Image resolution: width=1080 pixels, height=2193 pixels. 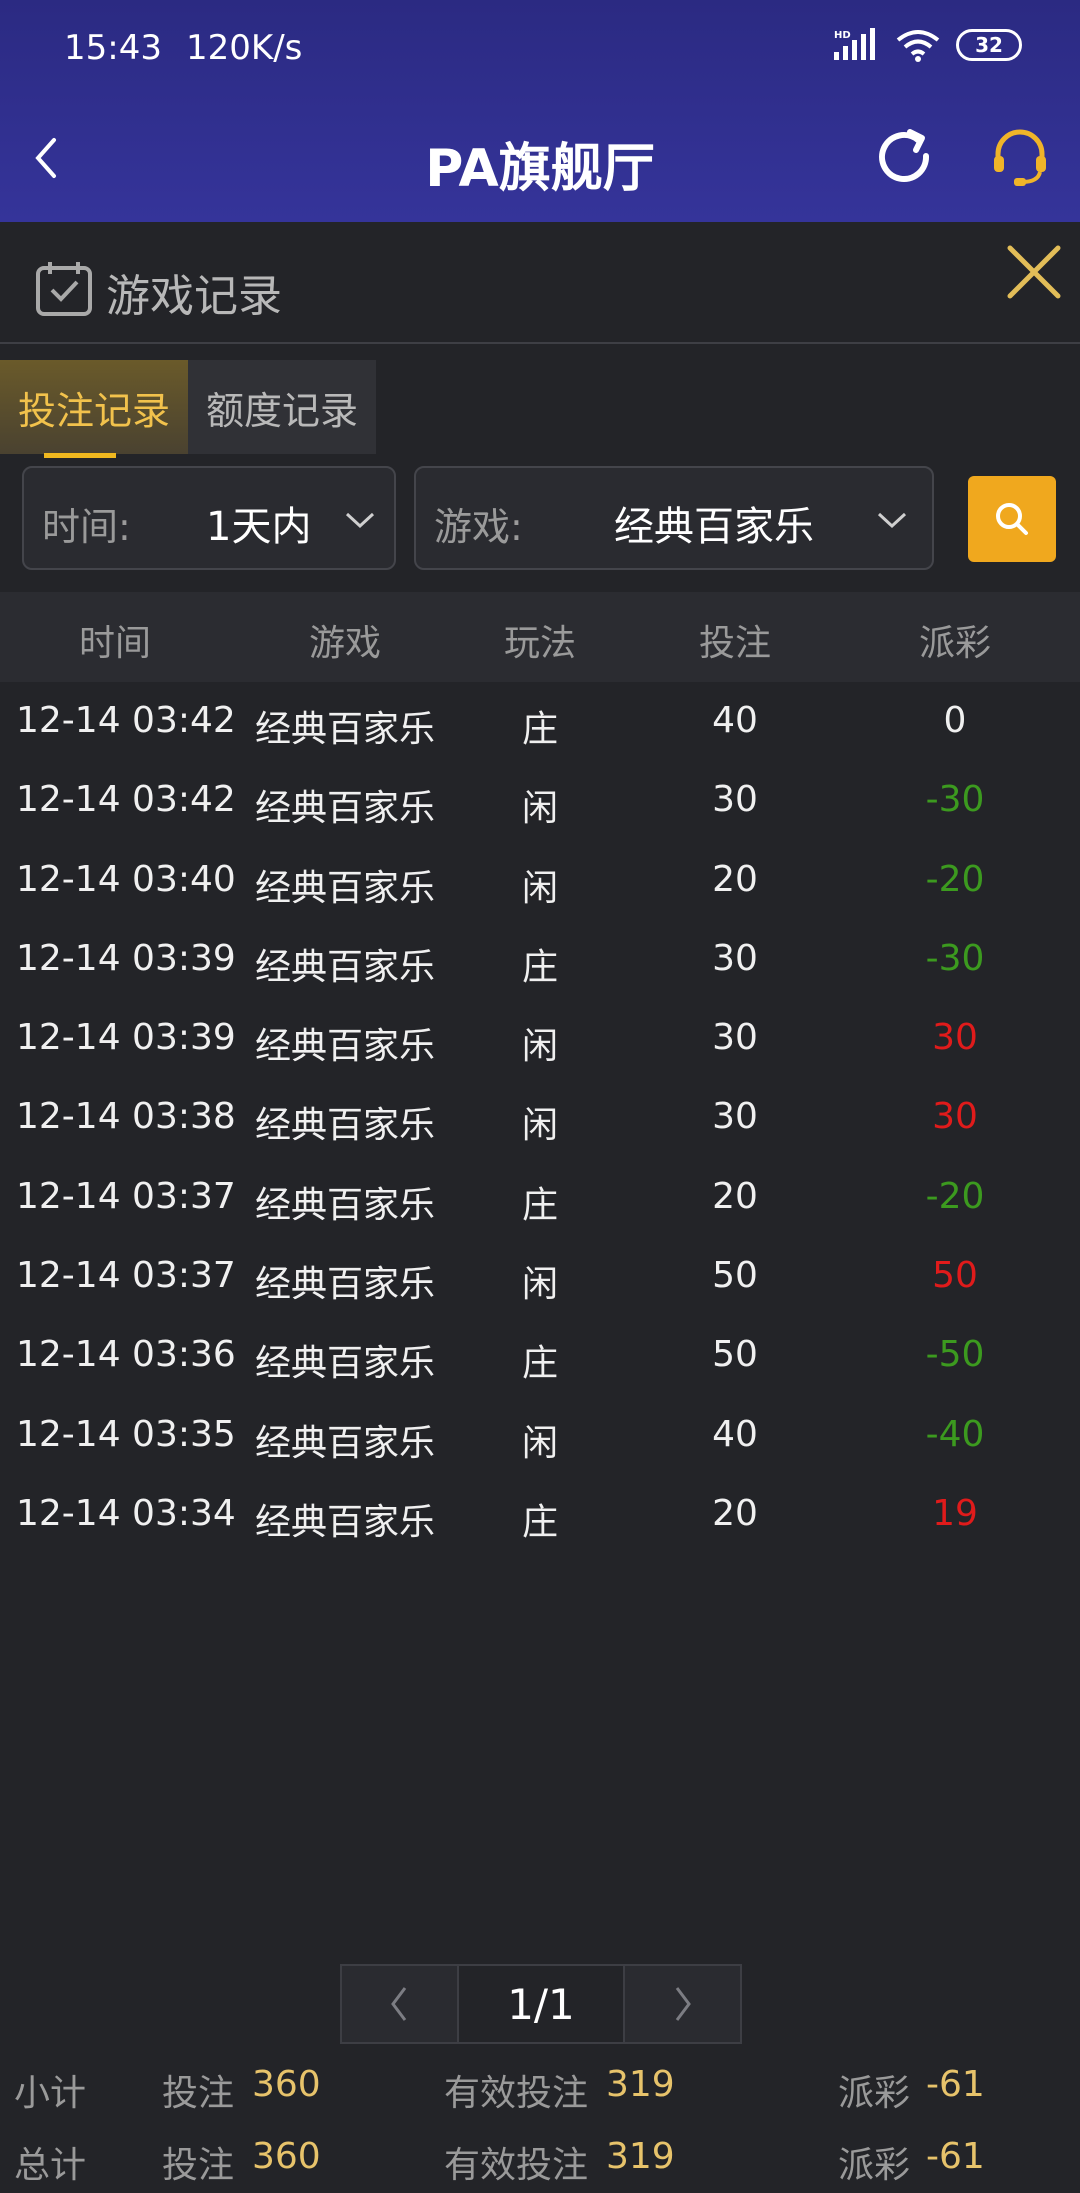 What do you see at coordinates (955, 1038) in the screenshot?
I see `cell-payout: 30` at bounding box center [955, 1038].